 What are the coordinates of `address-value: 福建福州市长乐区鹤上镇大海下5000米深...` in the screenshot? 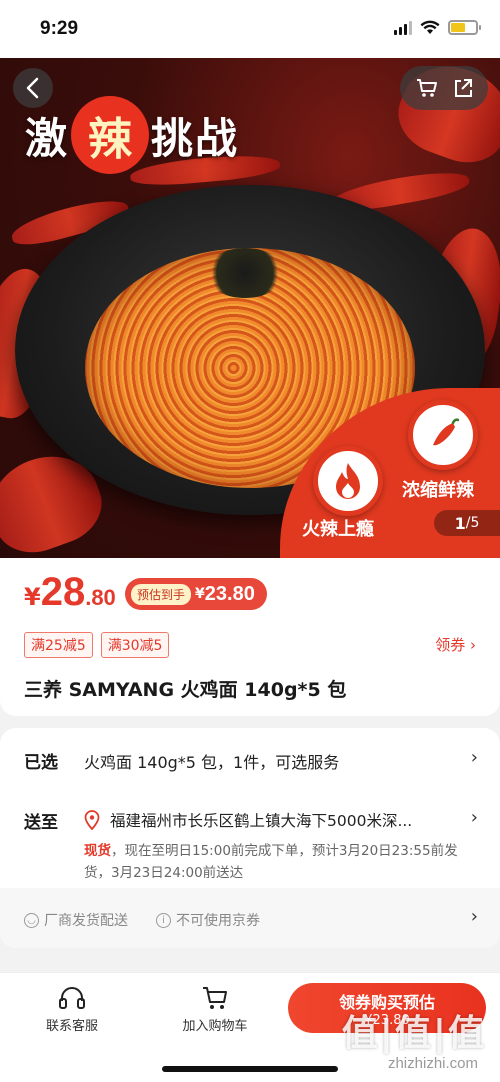 It's located at (261, 821).